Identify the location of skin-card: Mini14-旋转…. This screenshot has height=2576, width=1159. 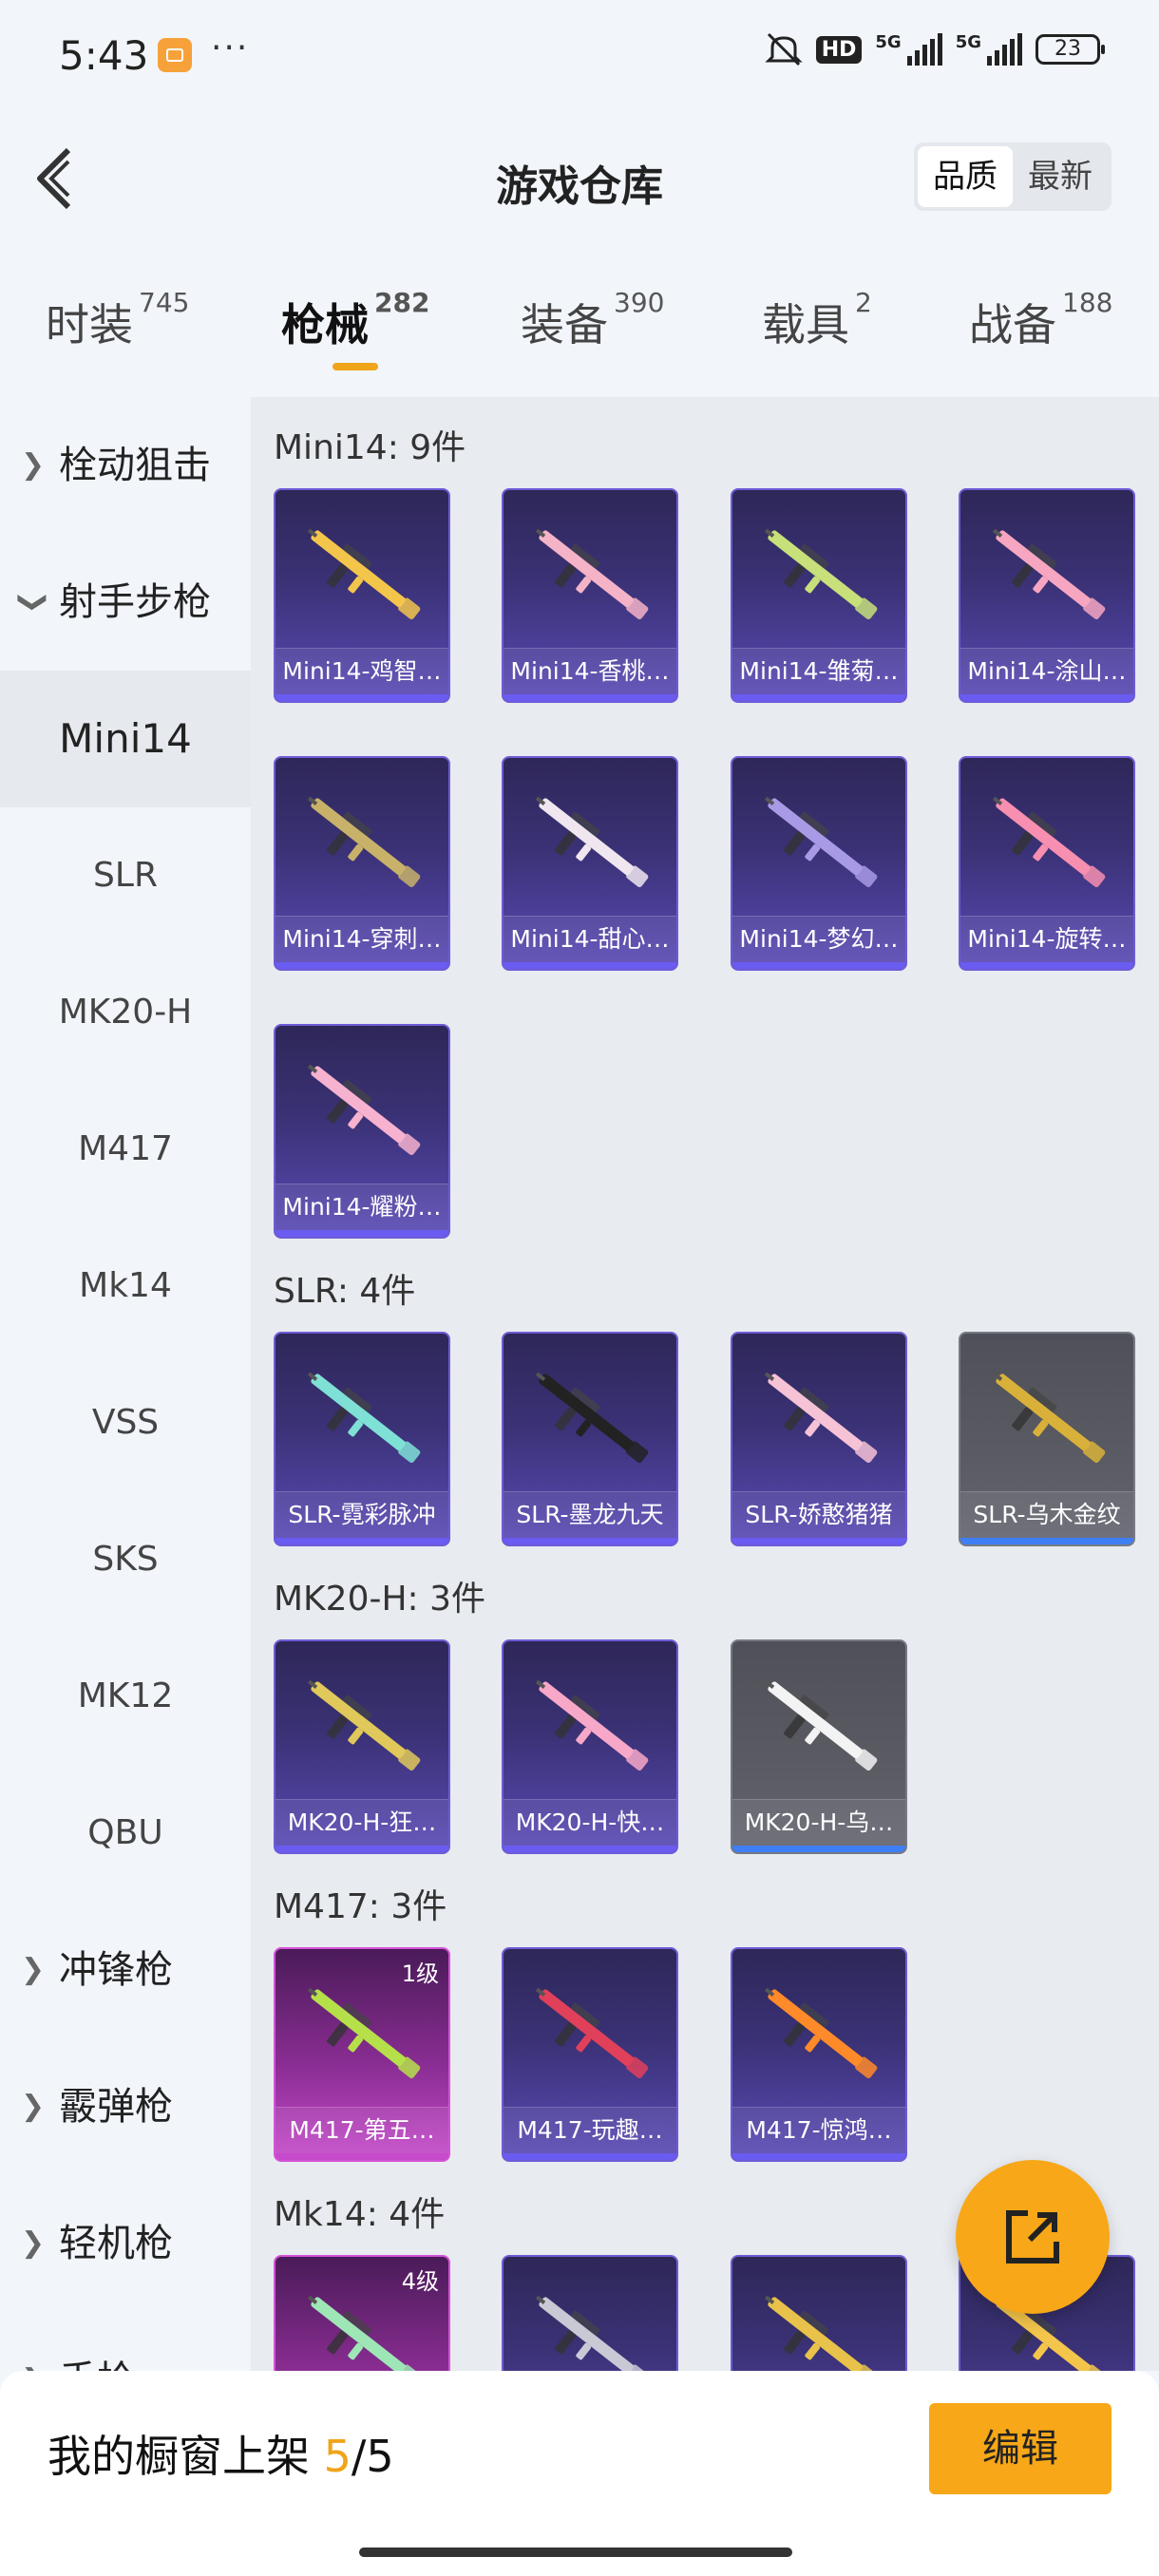
(1047, 863).